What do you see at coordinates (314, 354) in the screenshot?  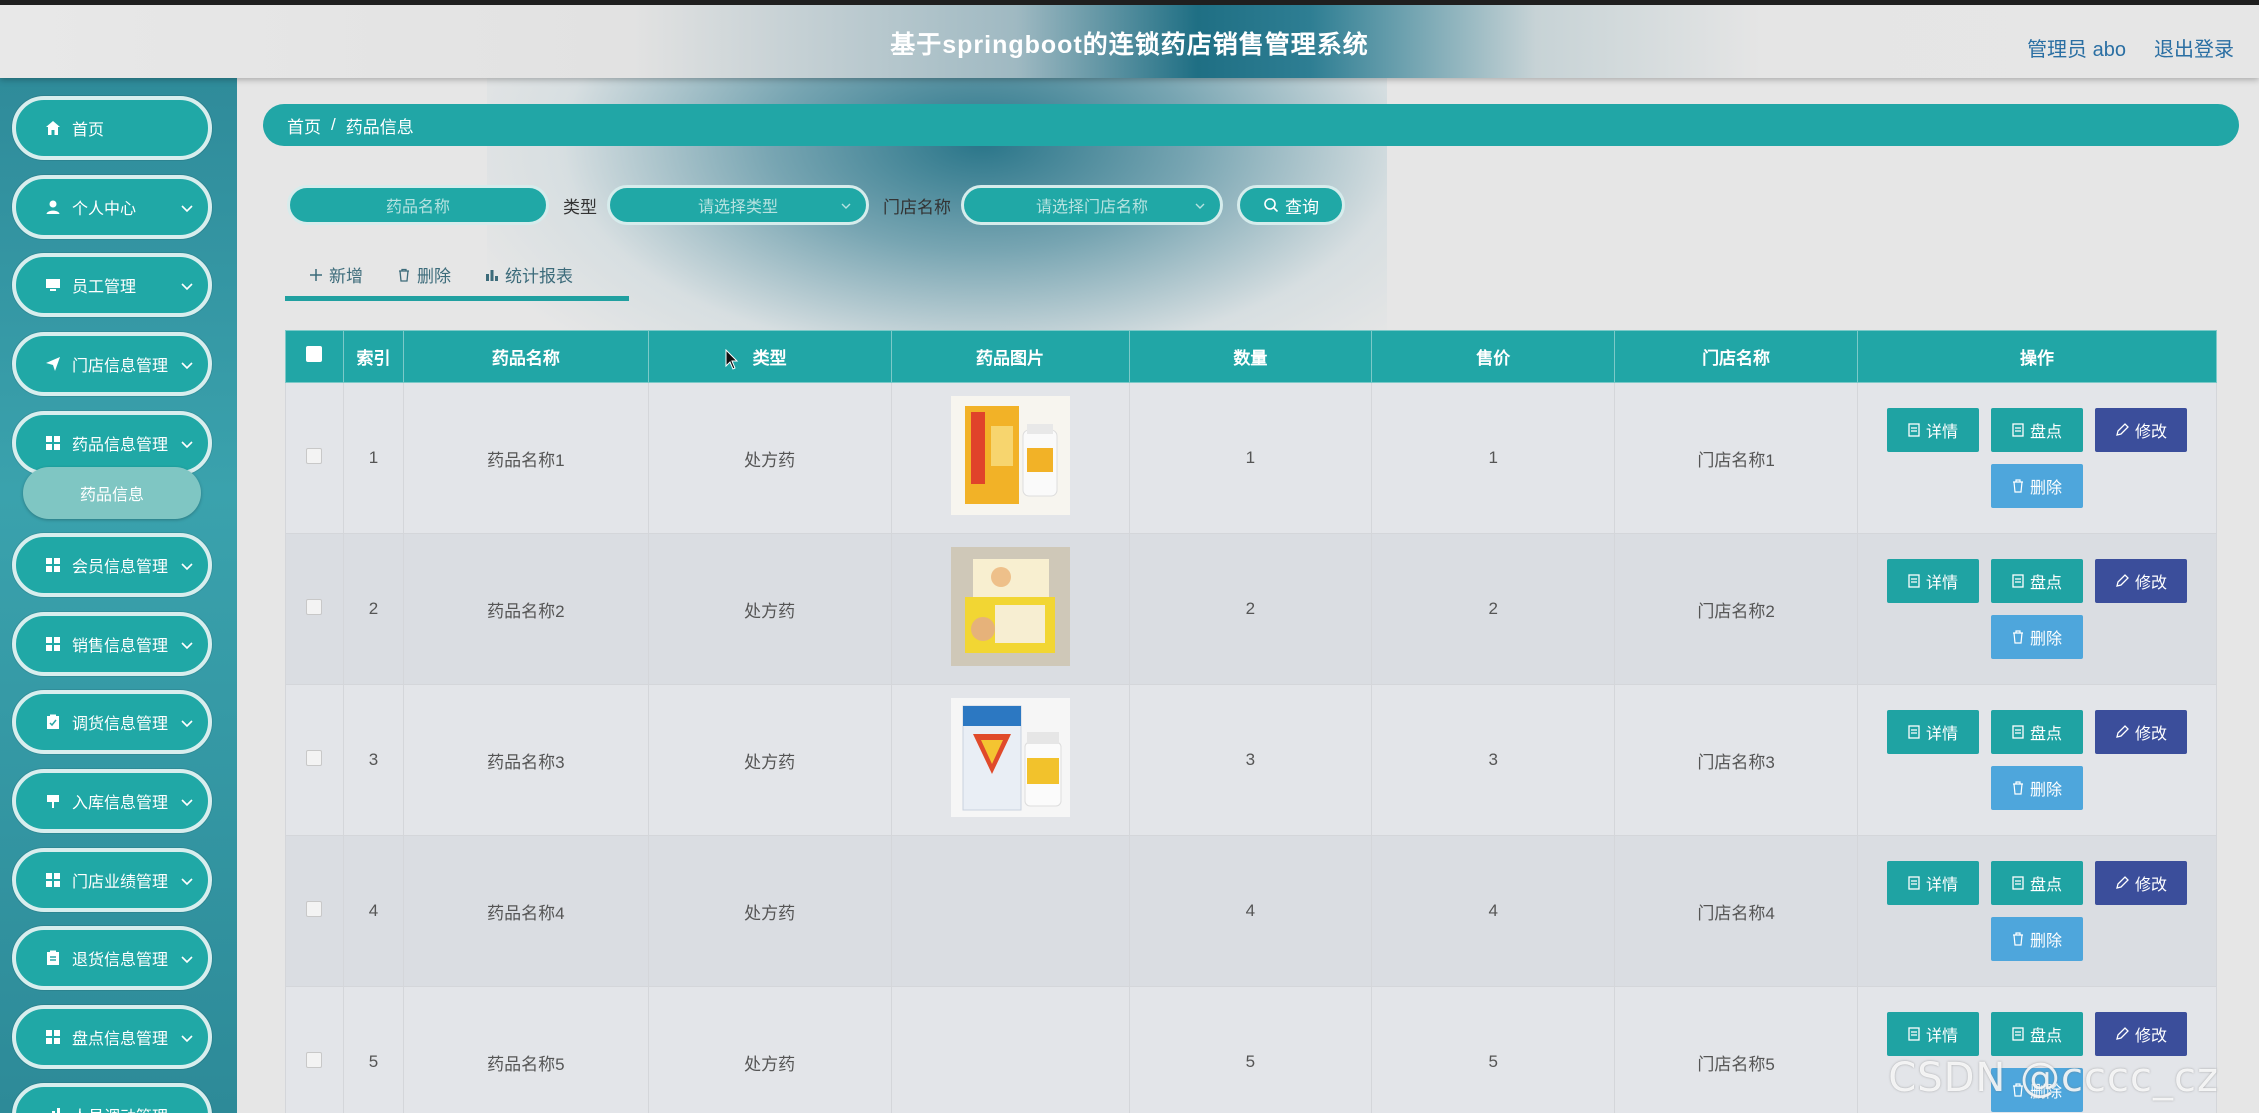 I see `select-all-checkbox` at bounding box center [314, 354].